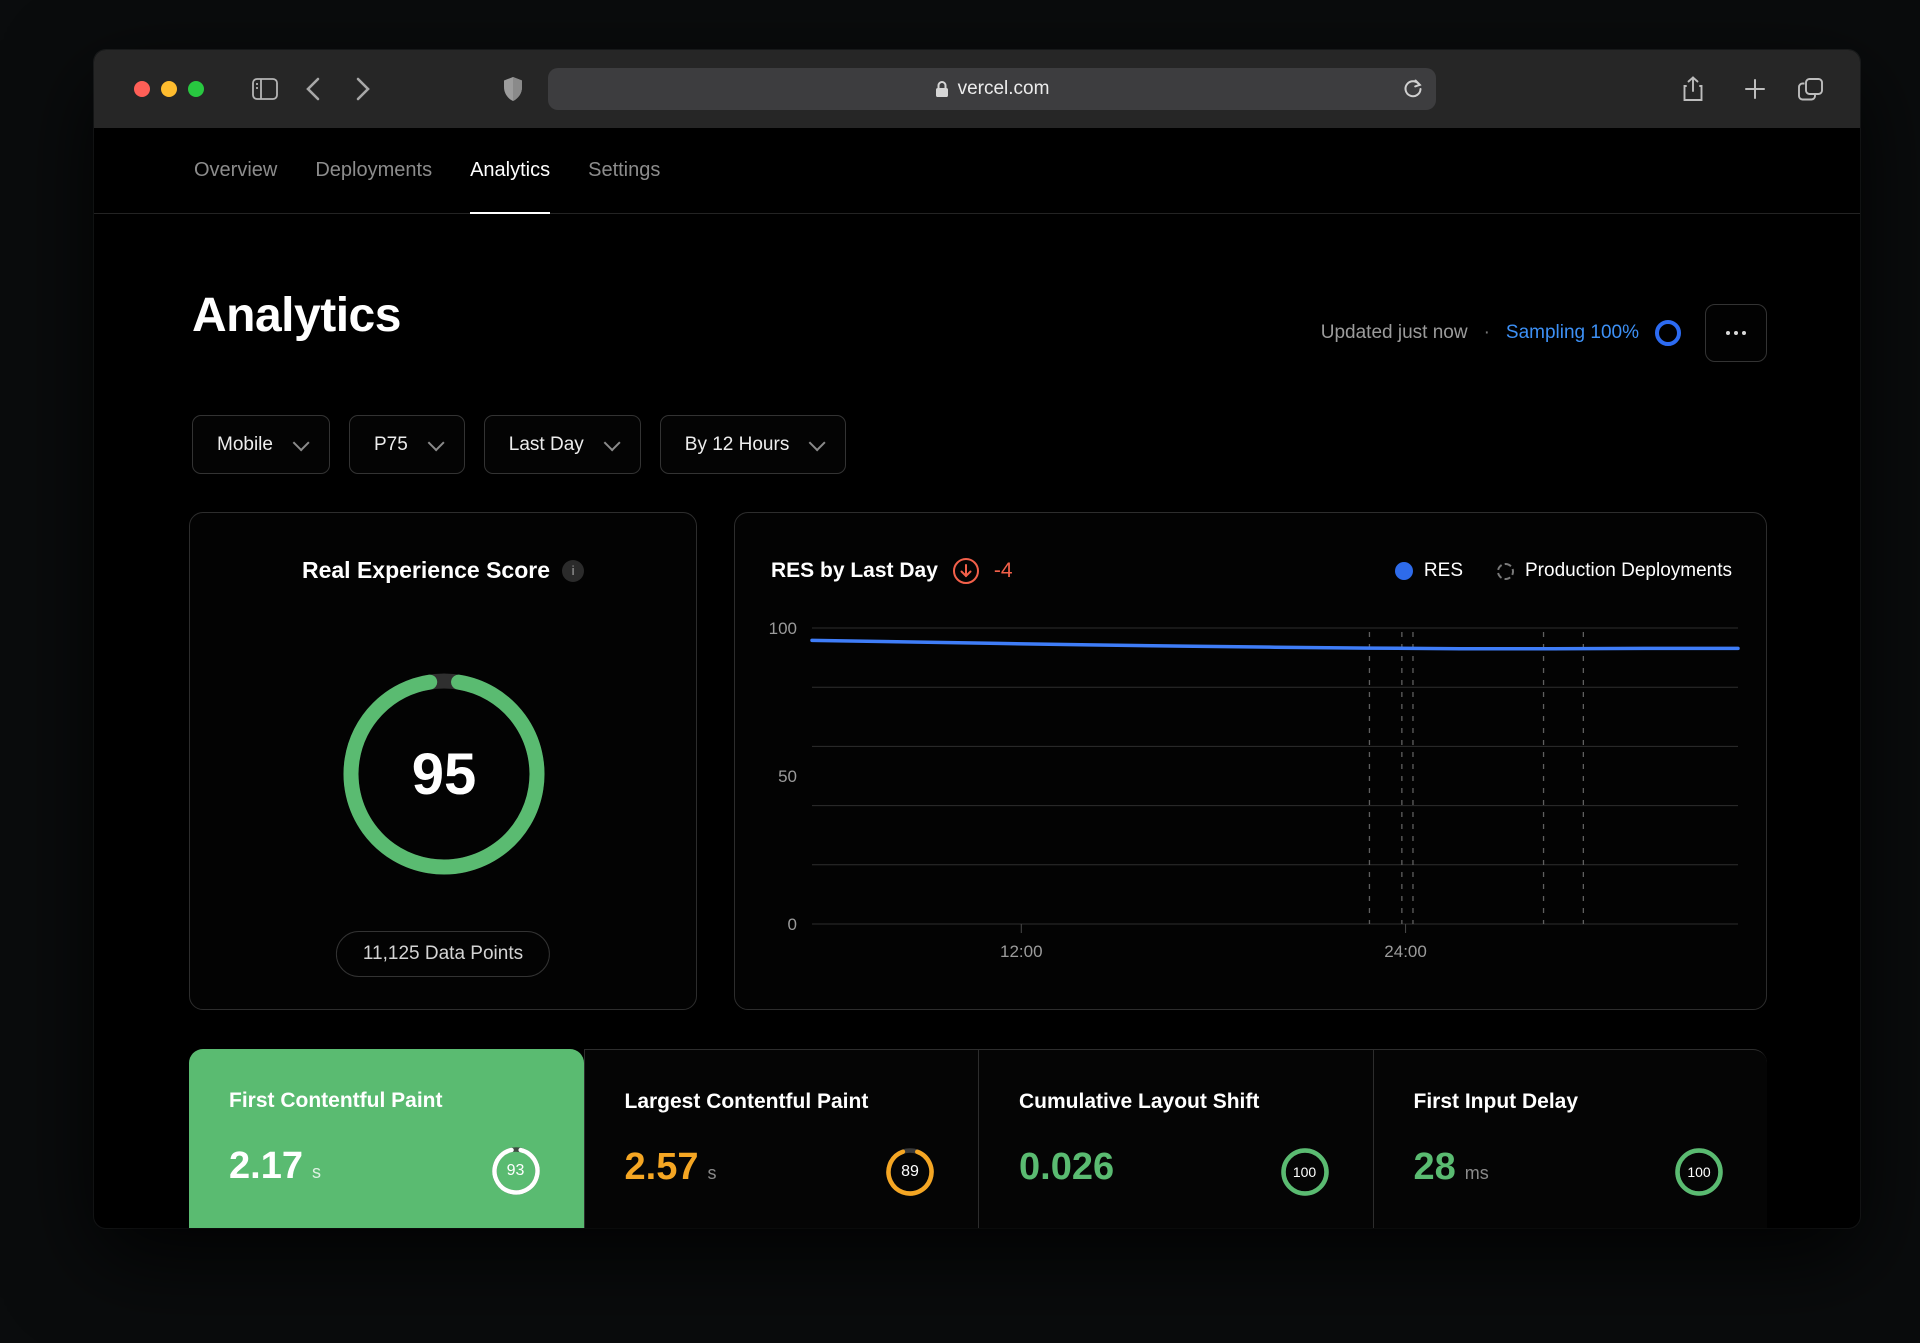 Image resolution: width=1920 pixels, height=1343 pixels. What do you see at coordinates (363, 89) in the screenshot?
I see `forward-icon` at bounding box center [363, 89].